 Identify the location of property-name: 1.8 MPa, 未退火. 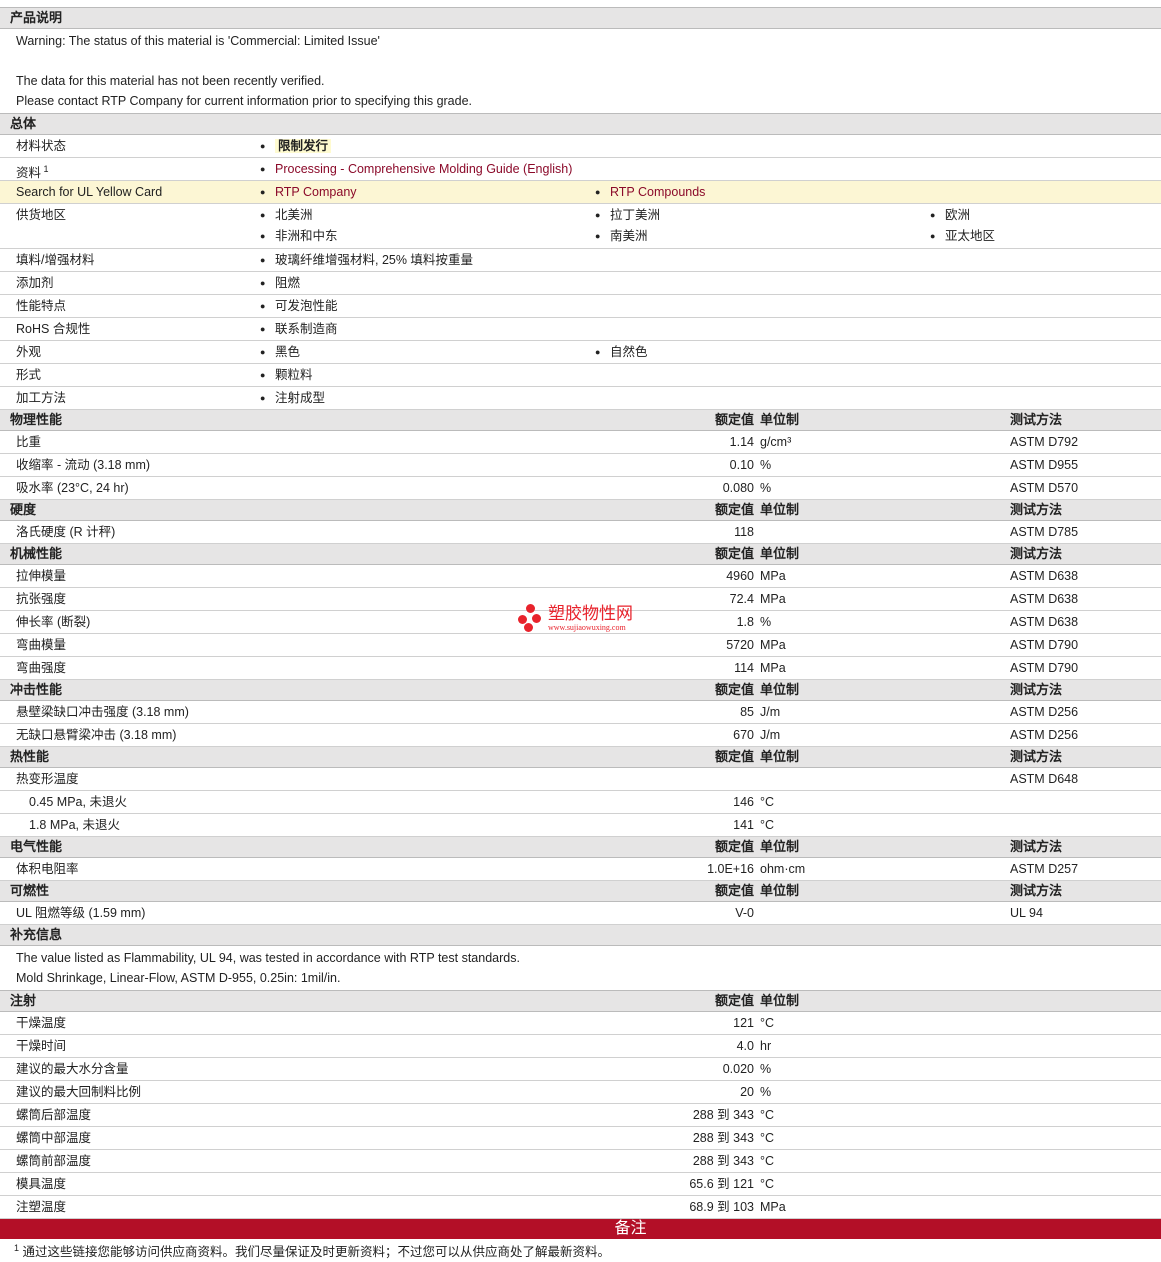
(74, 825).